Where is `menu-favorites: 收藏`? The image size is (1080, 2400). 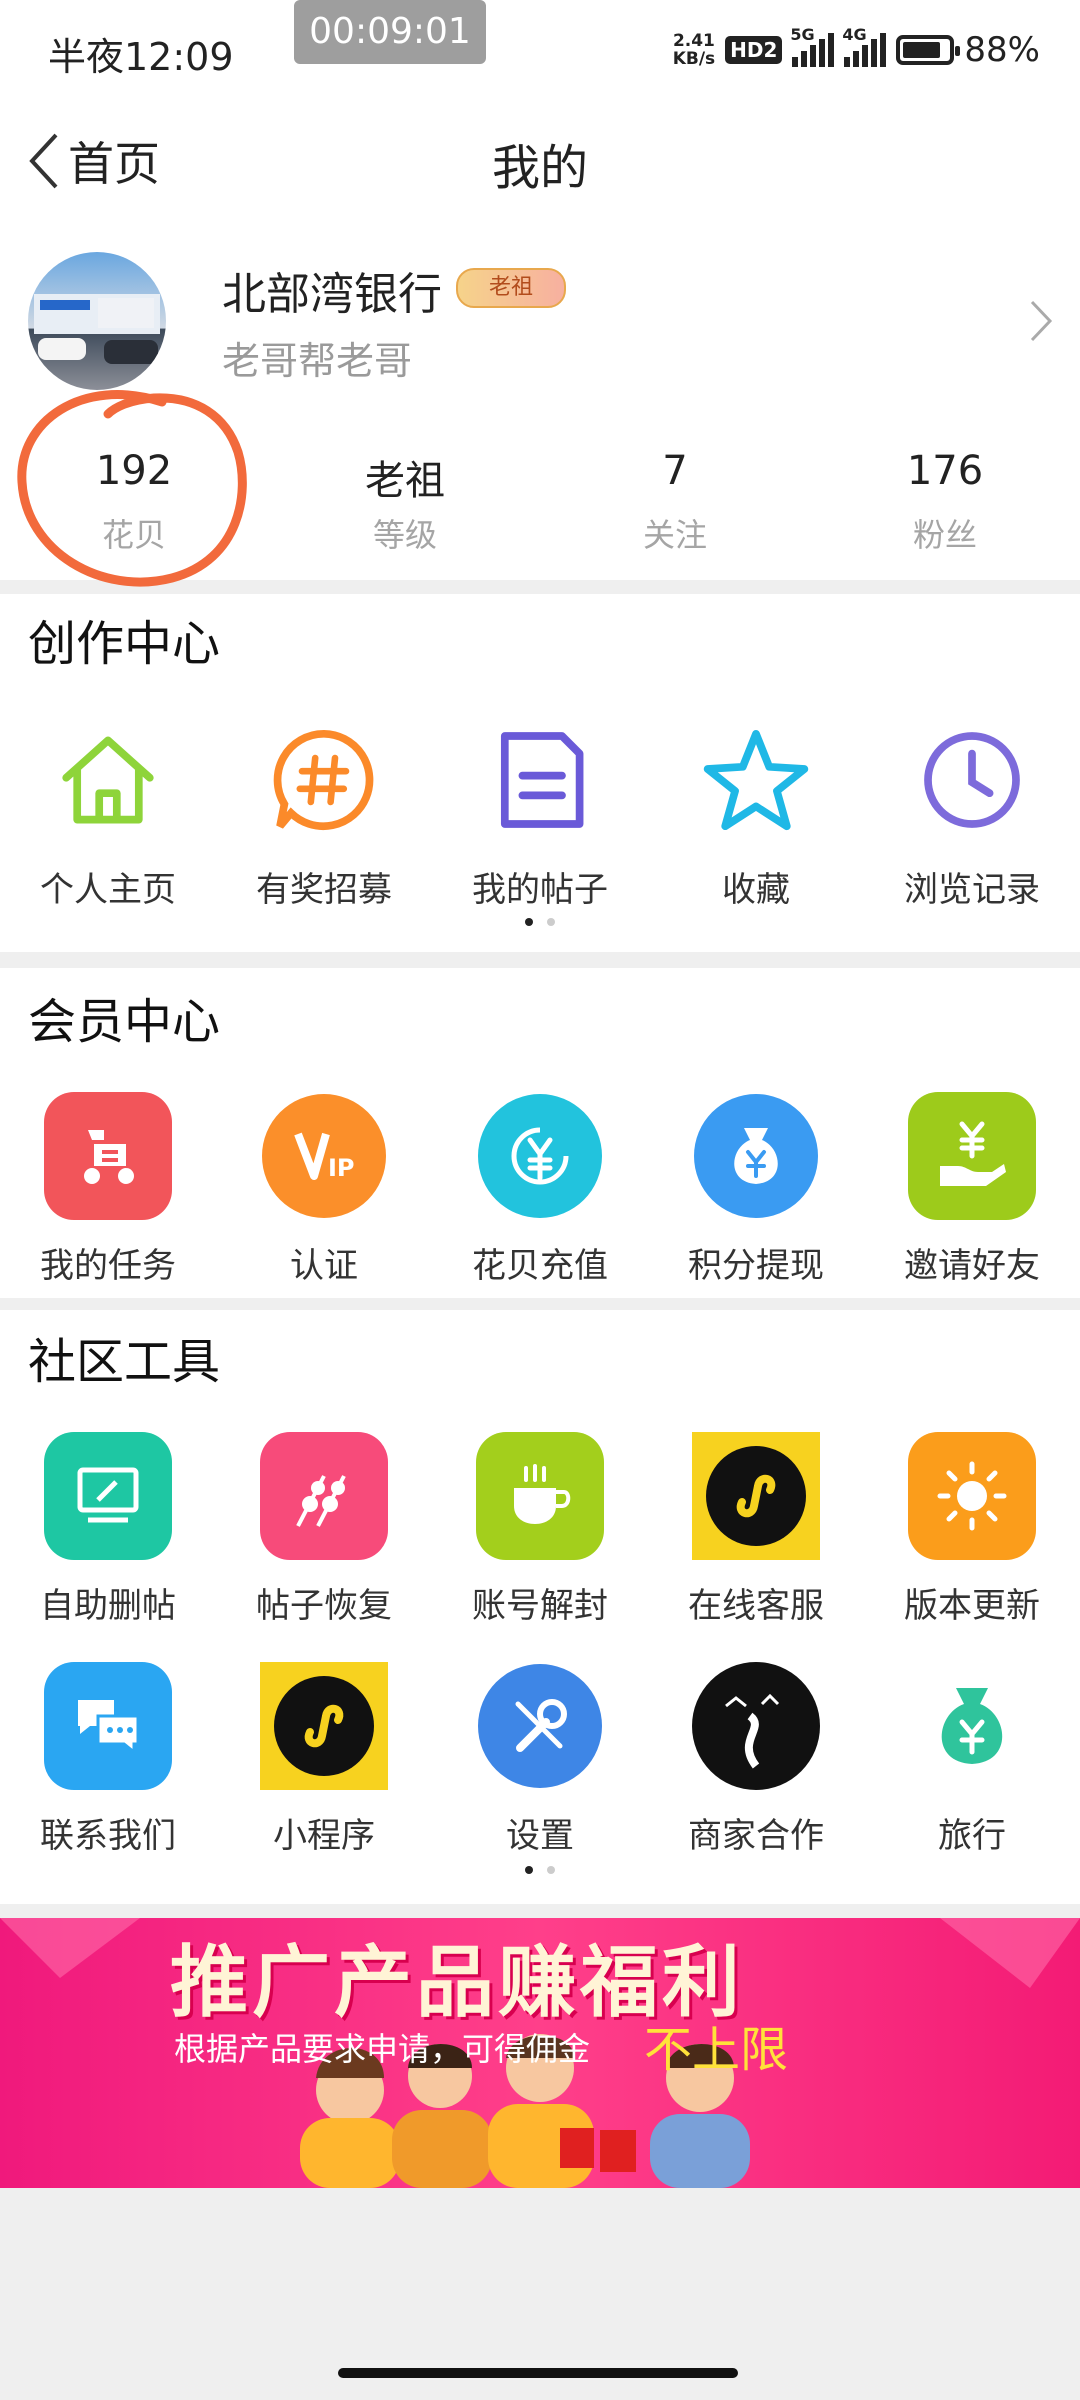 menu-favorites: 收藏 is located at coordinates (756, 813).